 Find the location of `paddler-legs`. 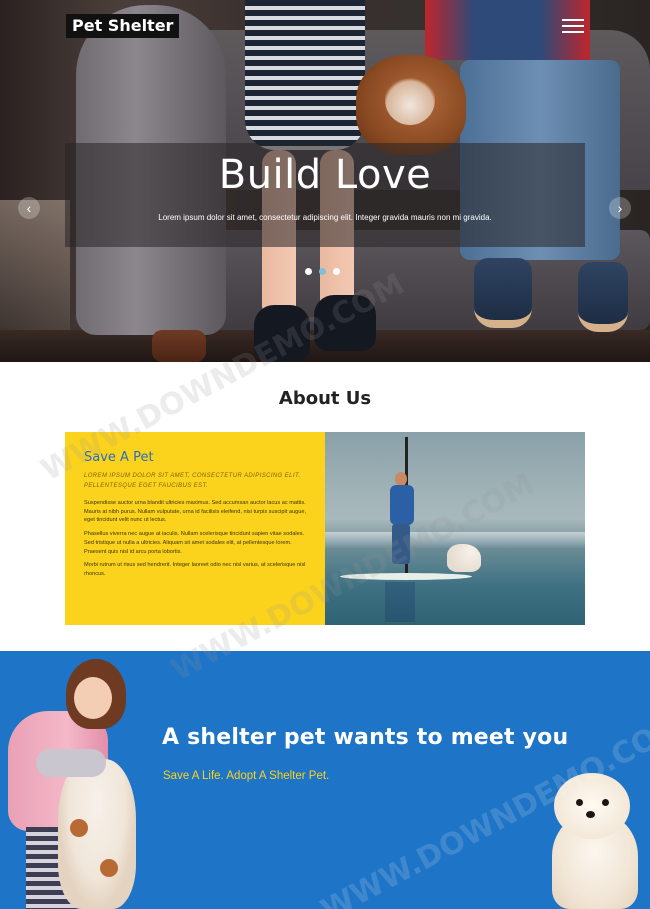

paddler-legs is located at coordinates (401, 544).